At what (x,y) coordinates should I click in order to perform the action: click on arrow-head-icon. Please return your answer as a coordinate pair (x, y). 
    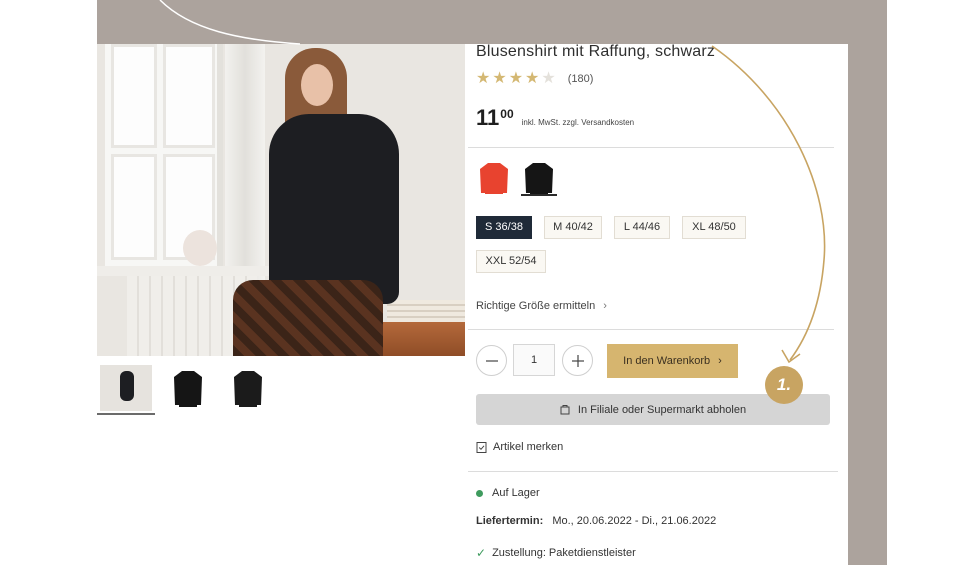
    Looking at the image, I should click on (791, 356).